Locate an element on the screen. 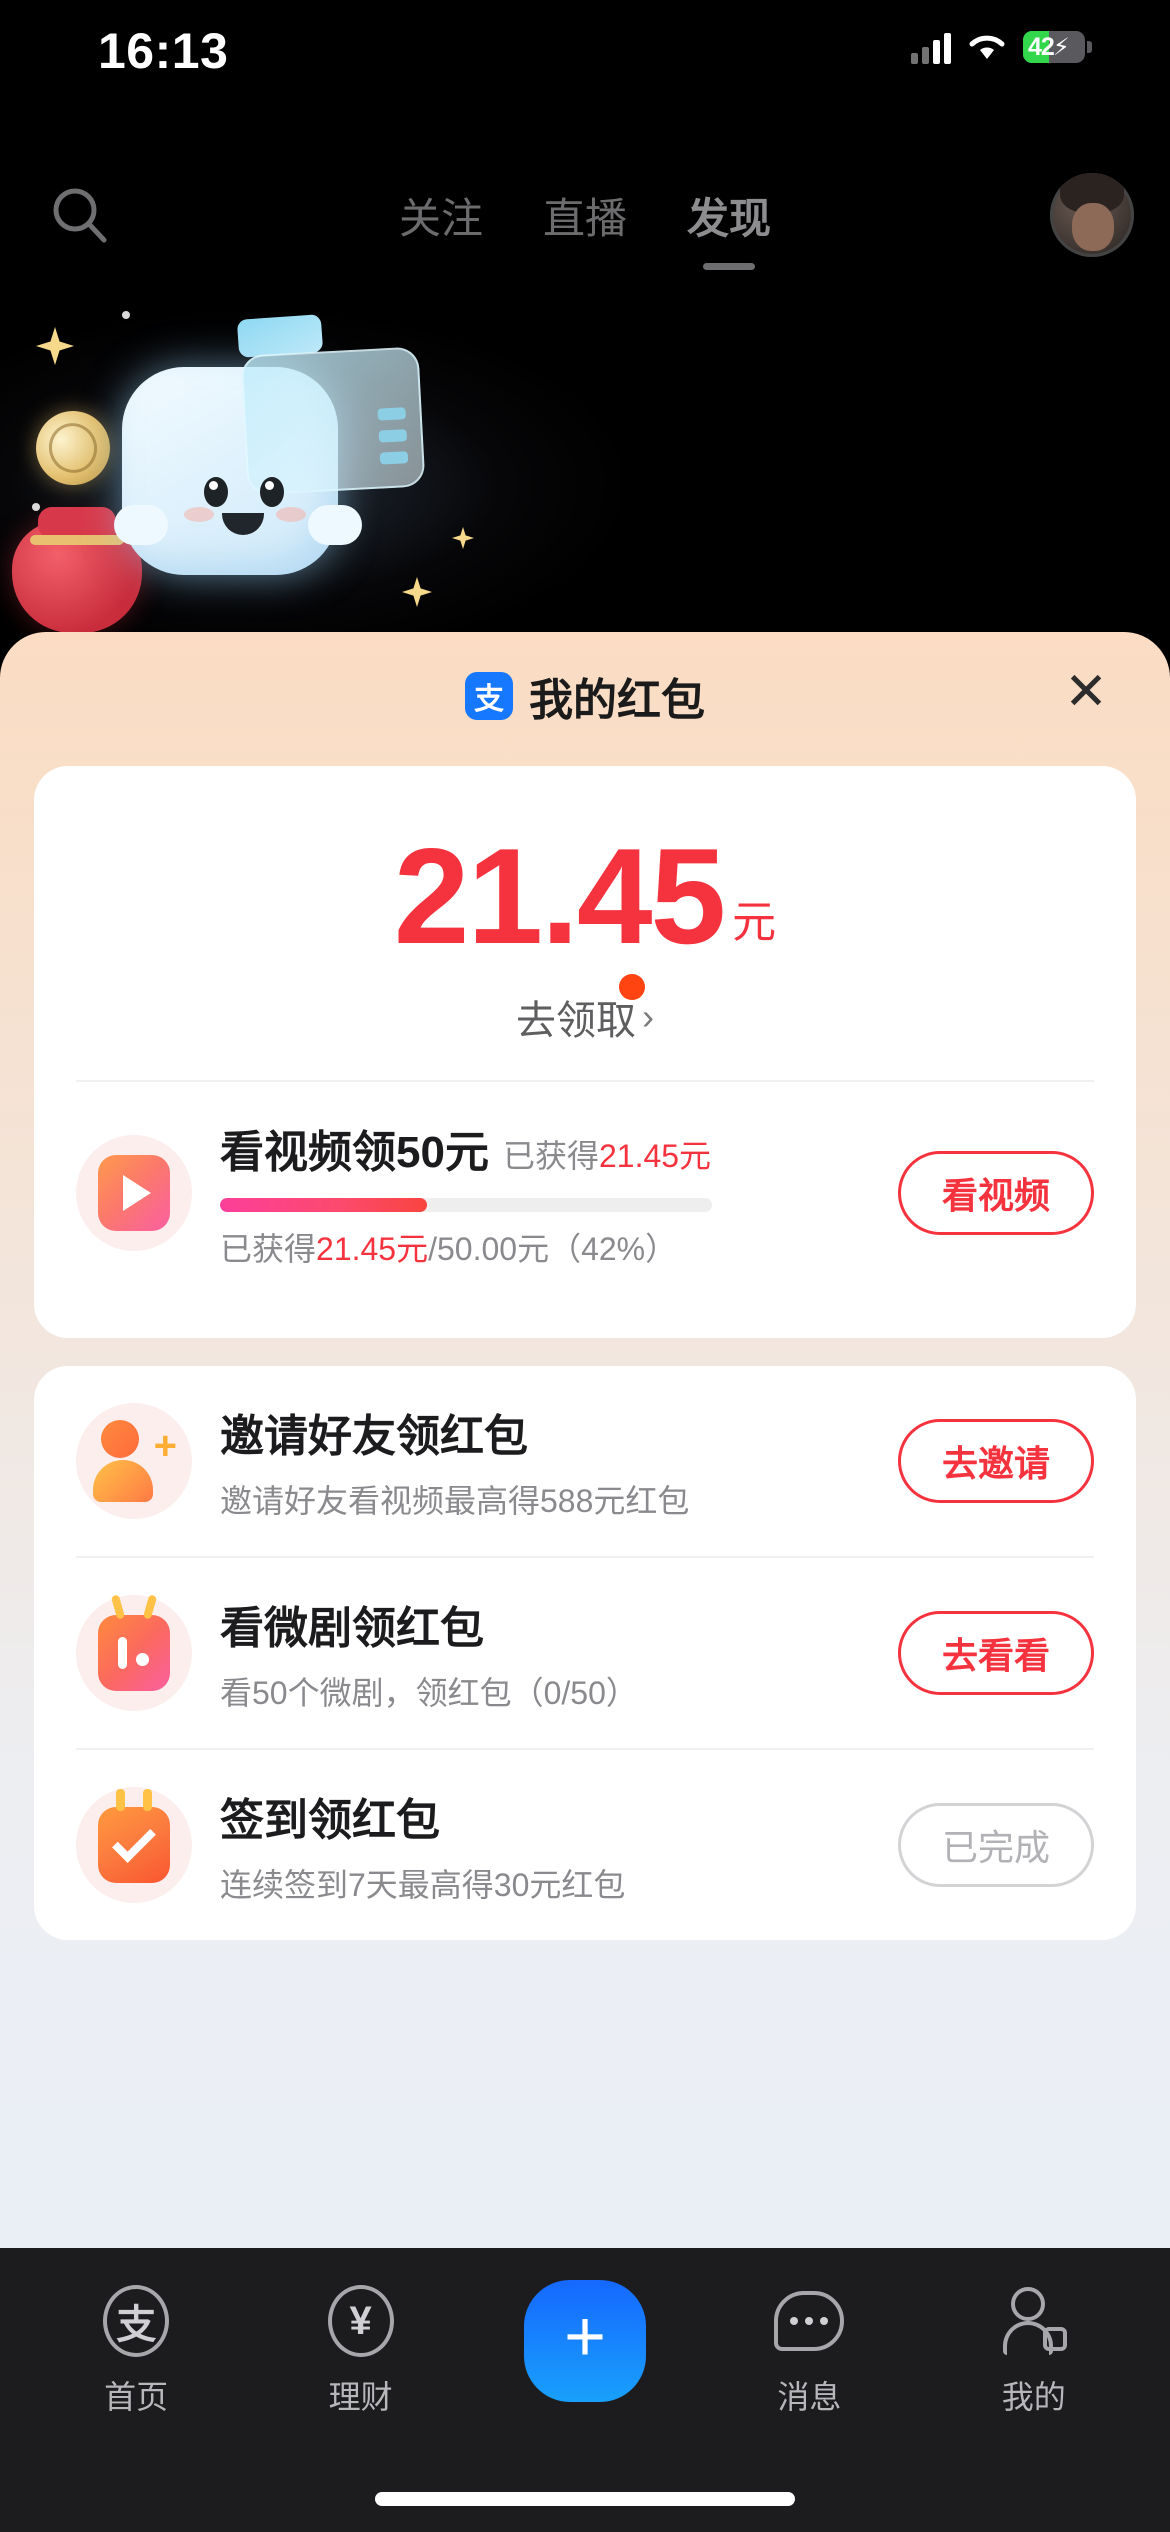 This screenshot has height=2532, width=1170. balance-amount: 21.45 is located at coordinates (559, 896).